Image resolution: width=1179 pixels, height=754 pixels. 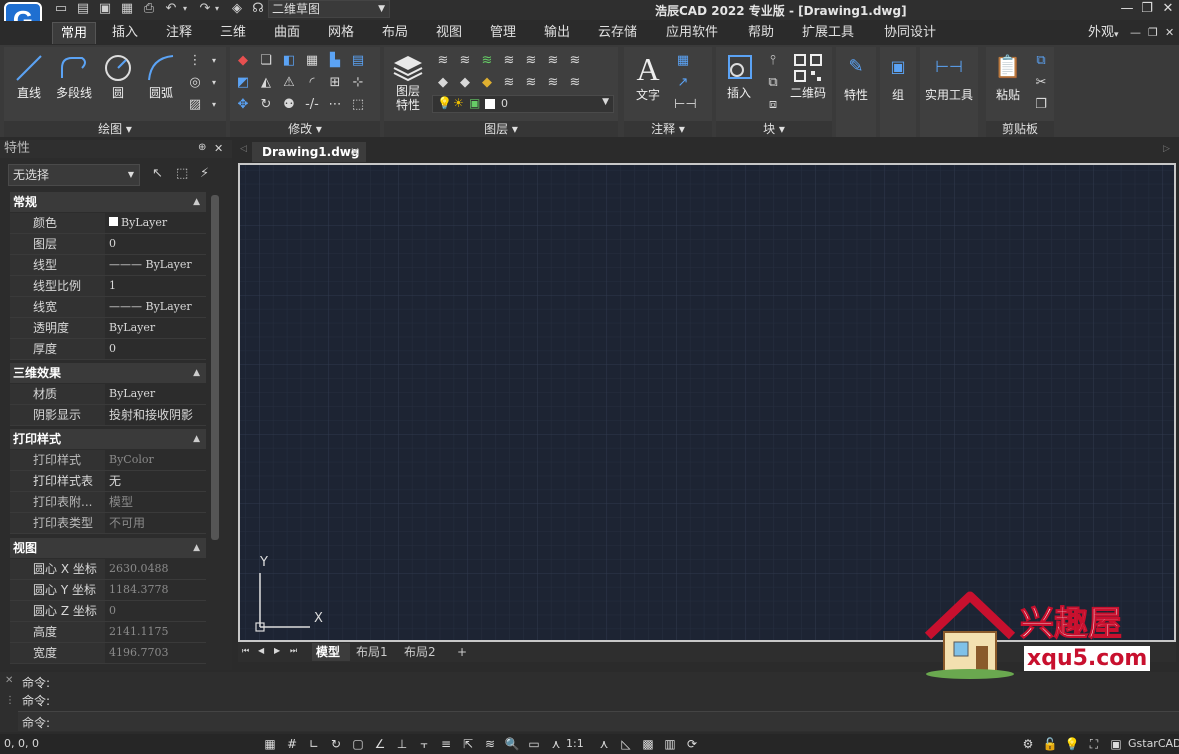 What do you see at coordinates (949, 77) in the screenshot?
I see `utilities-button: ⊢⊣ 实用工具` at bounding box center [949, 77].